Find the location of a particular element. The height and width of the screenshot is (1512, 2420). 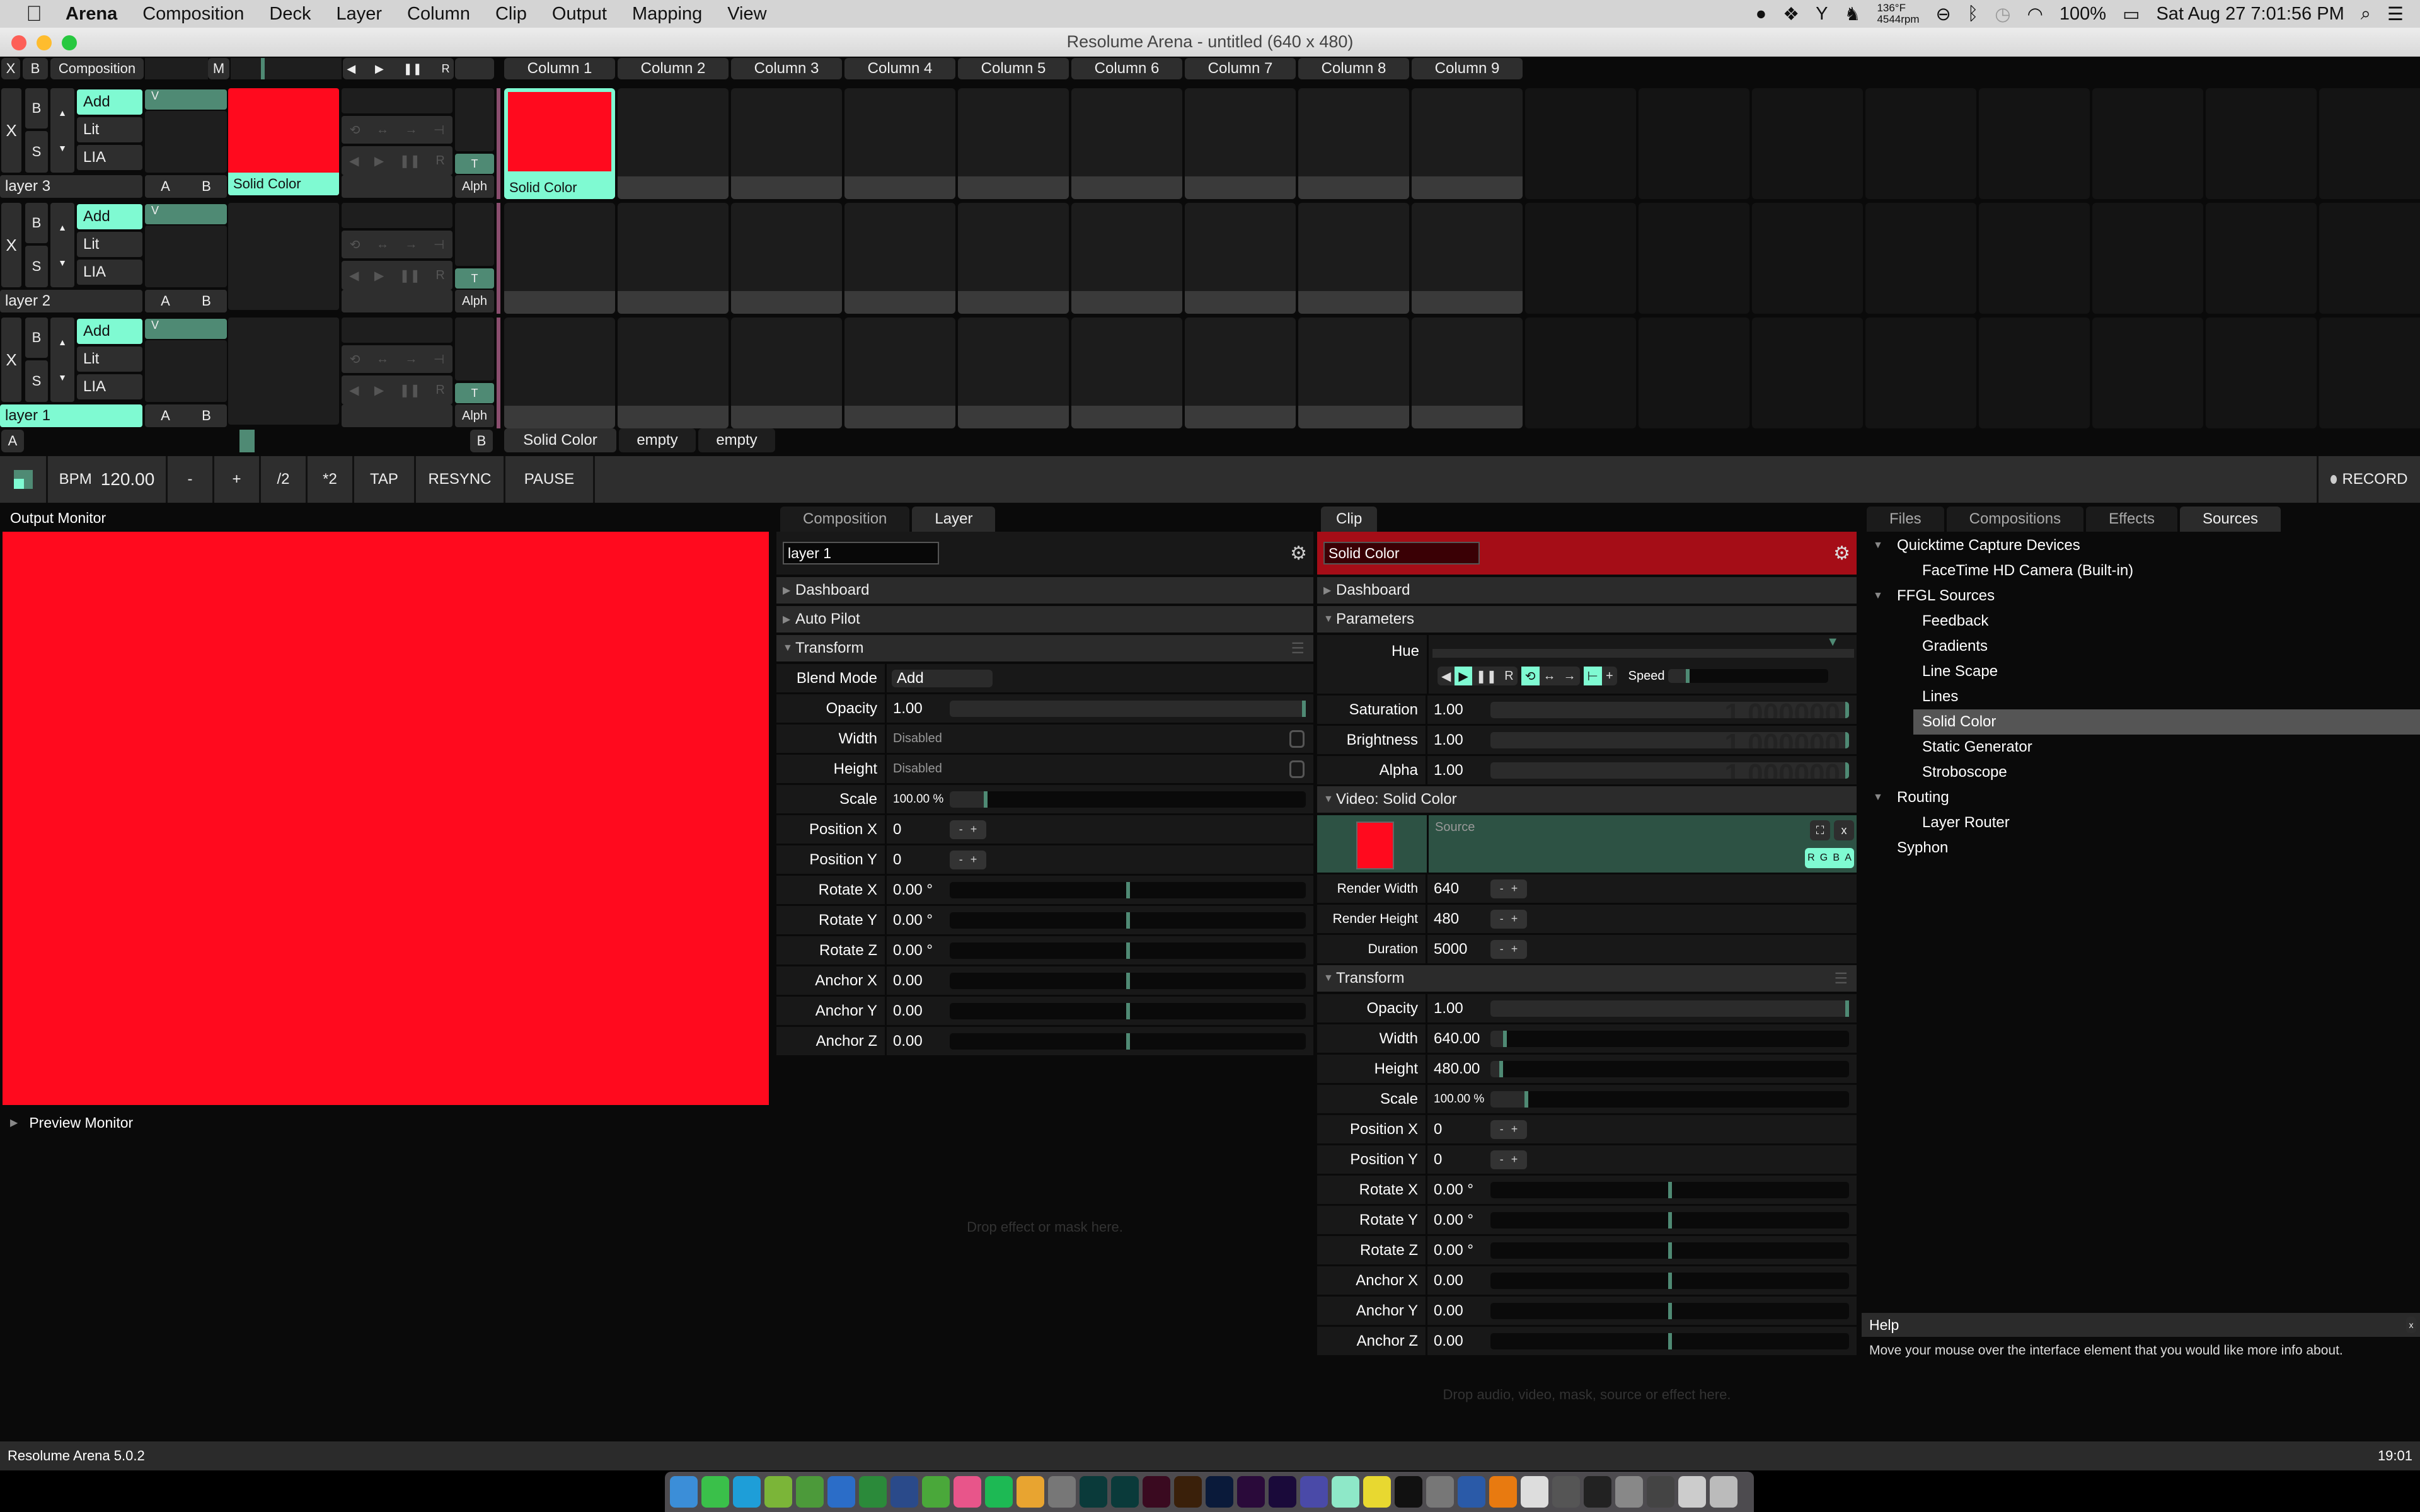

menu-lines-icon: ☰ is located at coordinates (1298, 648).